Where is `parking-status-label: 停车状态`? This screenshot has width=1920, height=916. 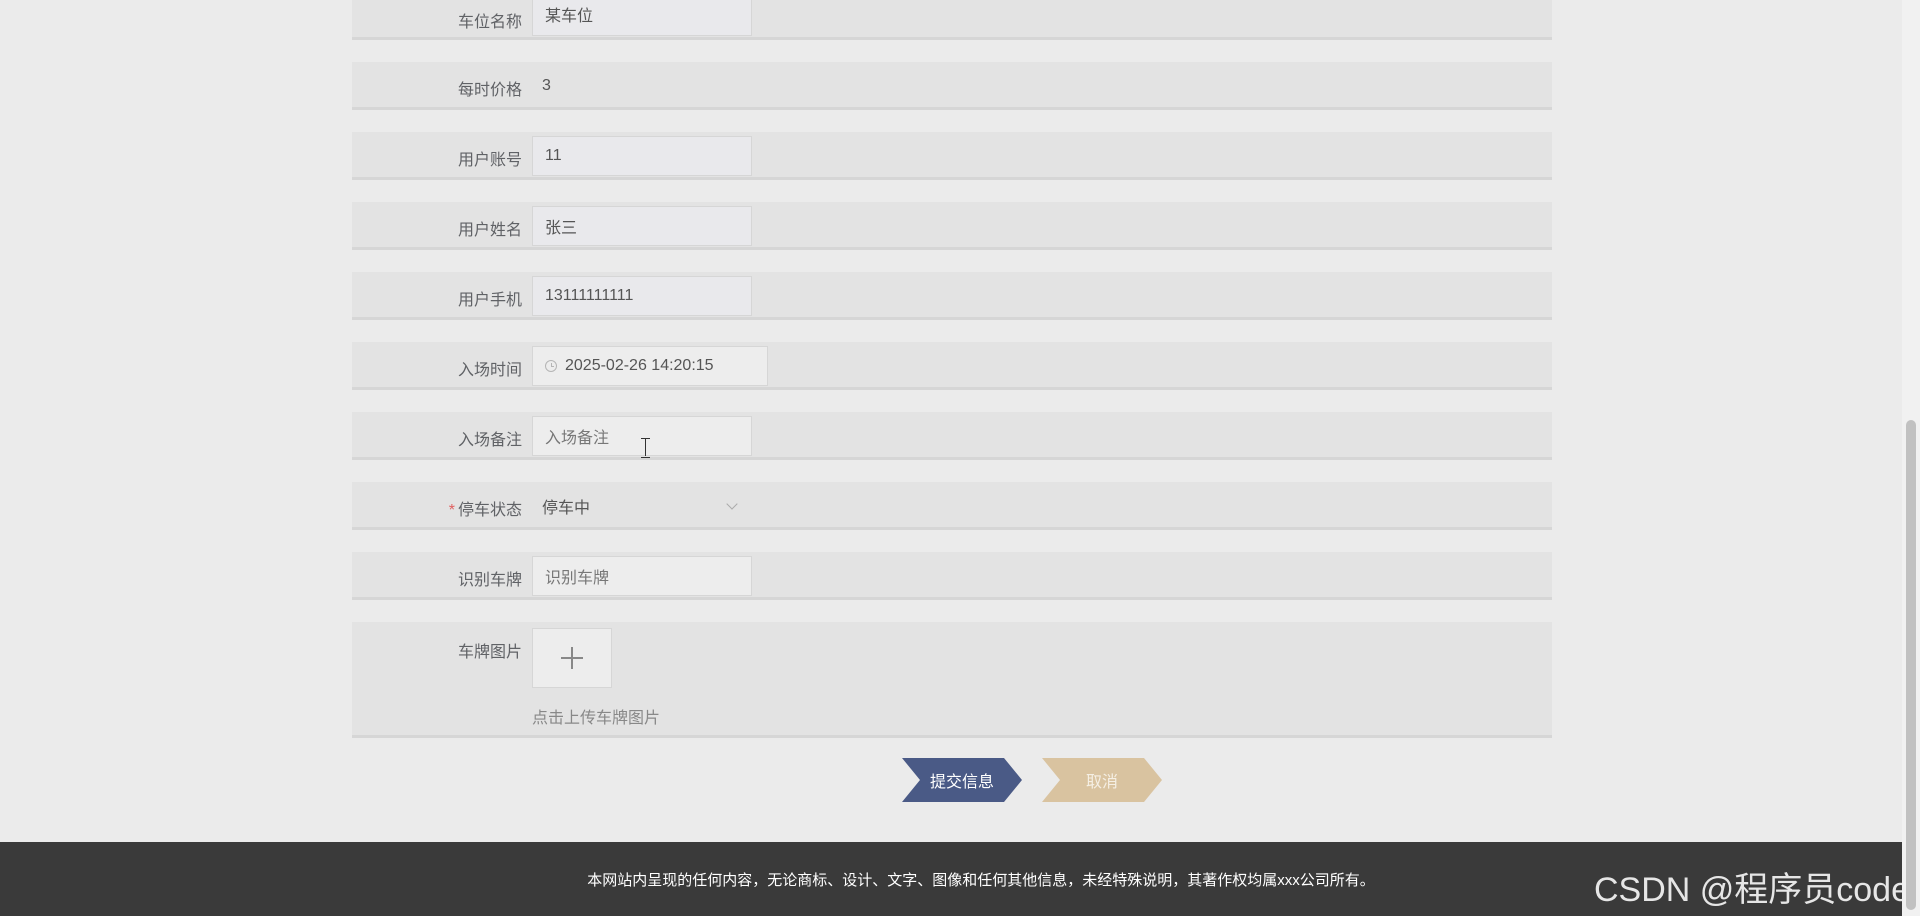 parking-status-label: 停车状态 is located at coordinates (489, 510).